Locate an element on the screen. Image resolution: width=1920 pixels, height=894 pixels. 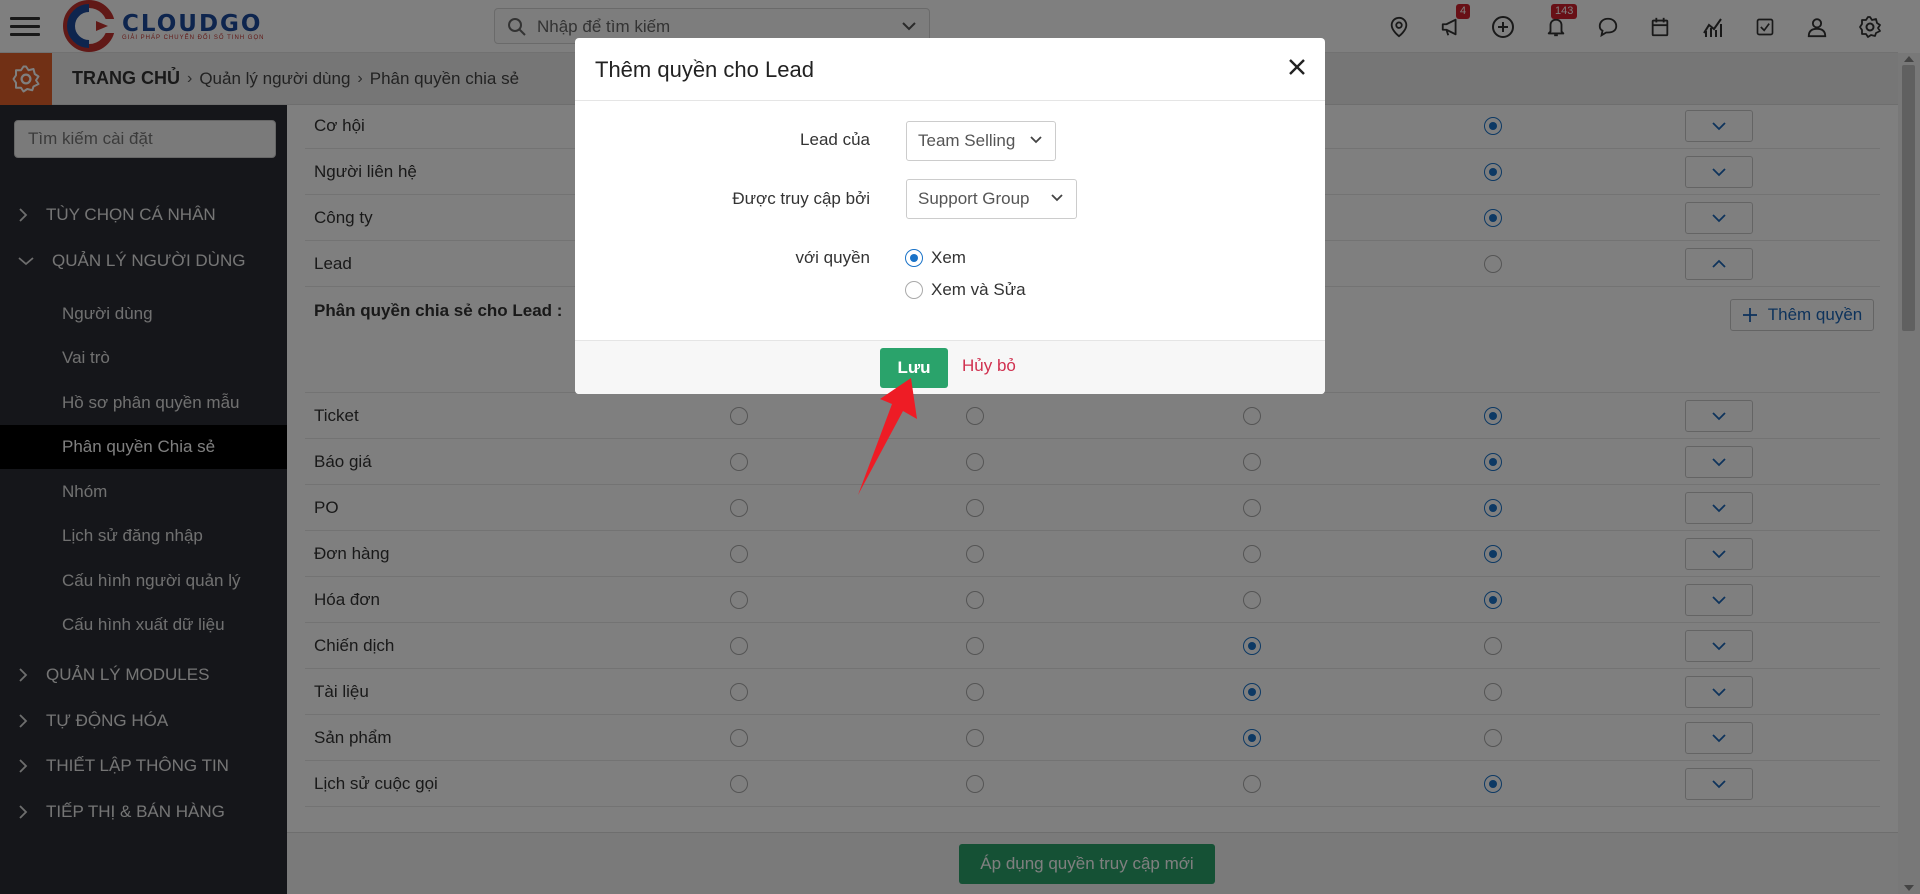
modal-title: Thêm quyền cho Lead is located at coordinates (704, 69).